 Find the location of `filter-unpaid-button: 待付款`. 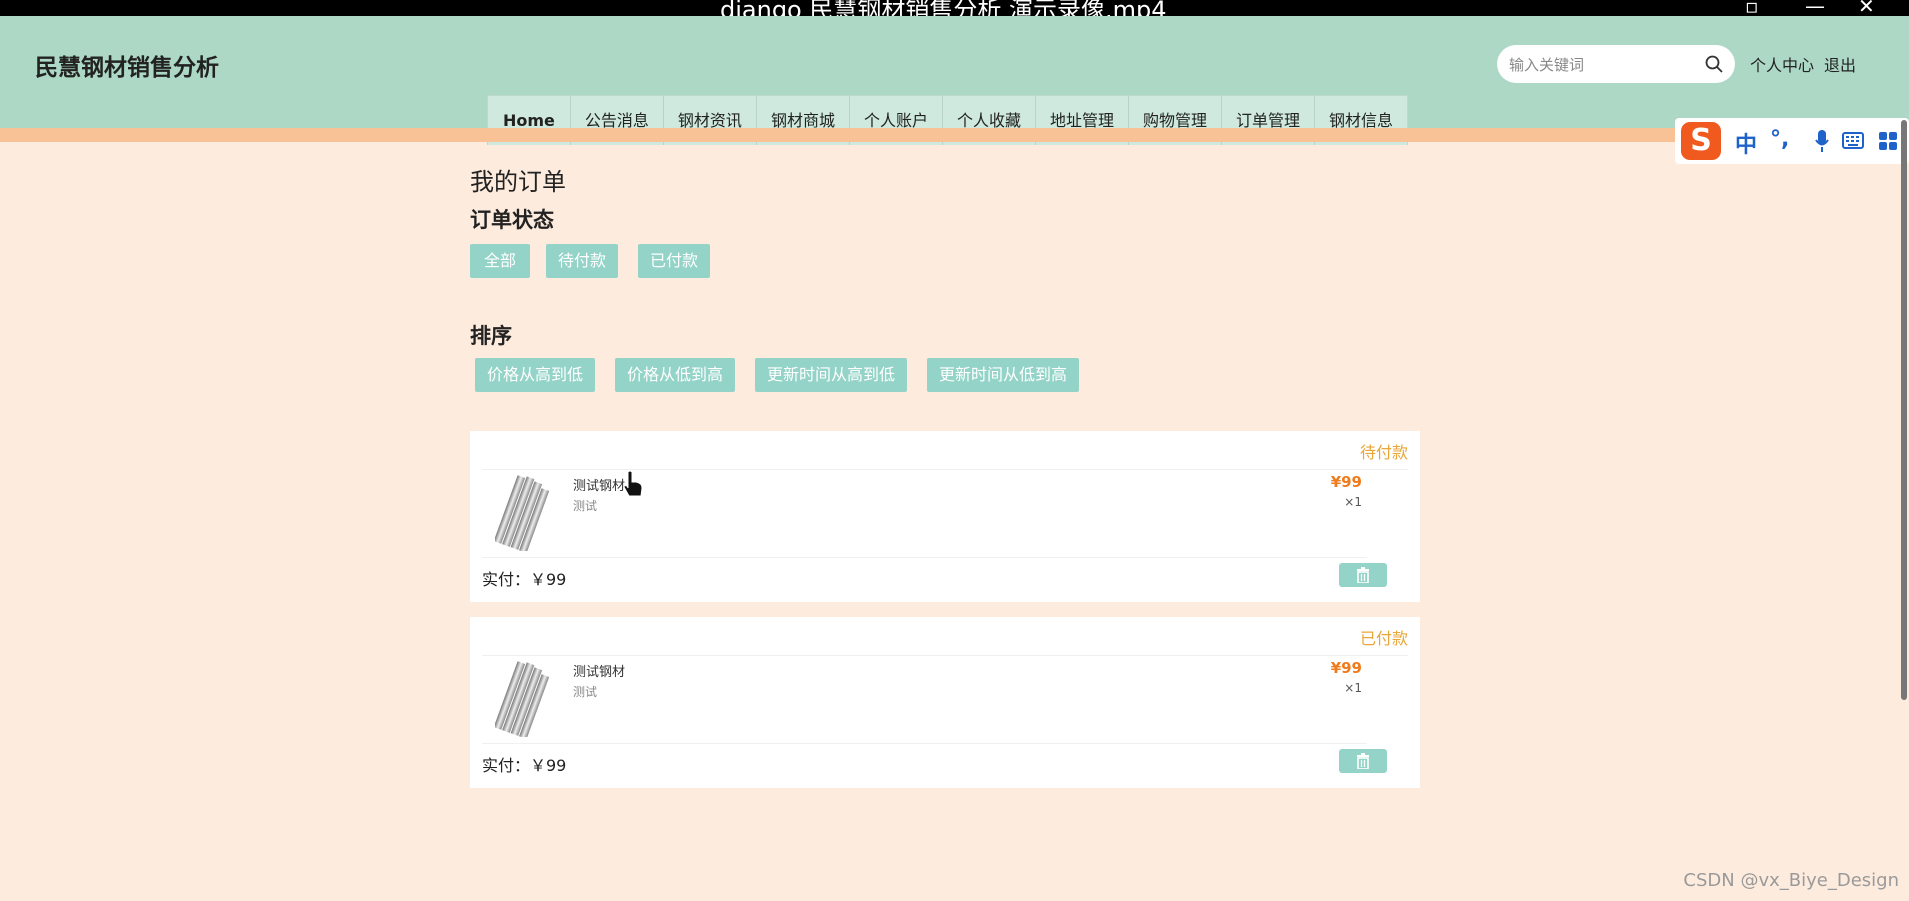

filter-unpaid-button: 待付款 is located at coordinates (582, 261).